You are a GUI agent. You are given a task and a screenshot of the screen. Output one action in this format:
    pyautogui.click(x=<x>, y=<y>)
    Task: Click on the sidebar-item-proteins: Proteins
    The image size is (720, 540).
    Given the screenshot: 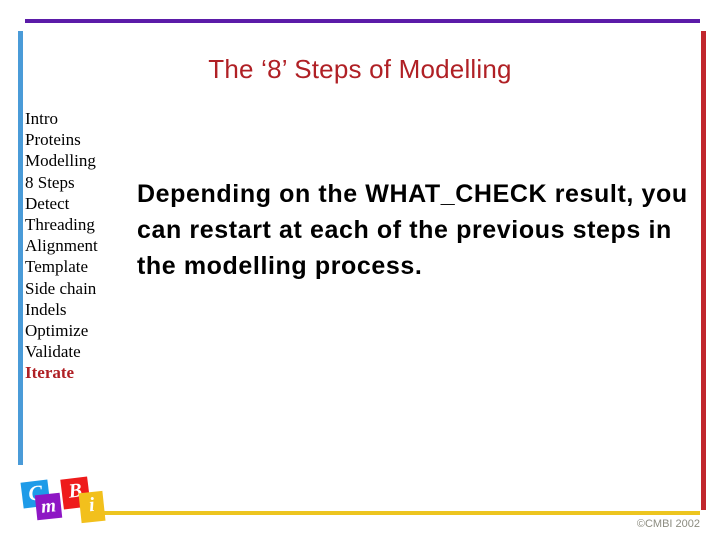 What is the action you would take?
    pyautogui.click(x=75, y=139)
    